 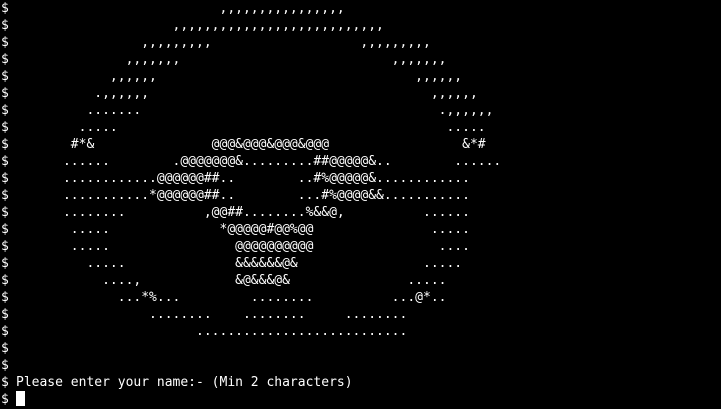 I want to click on terminal-output-line: $ ,,,,,,,,,,,,,,,,,,,,,,,,,,,, so click(x=360, y=25).